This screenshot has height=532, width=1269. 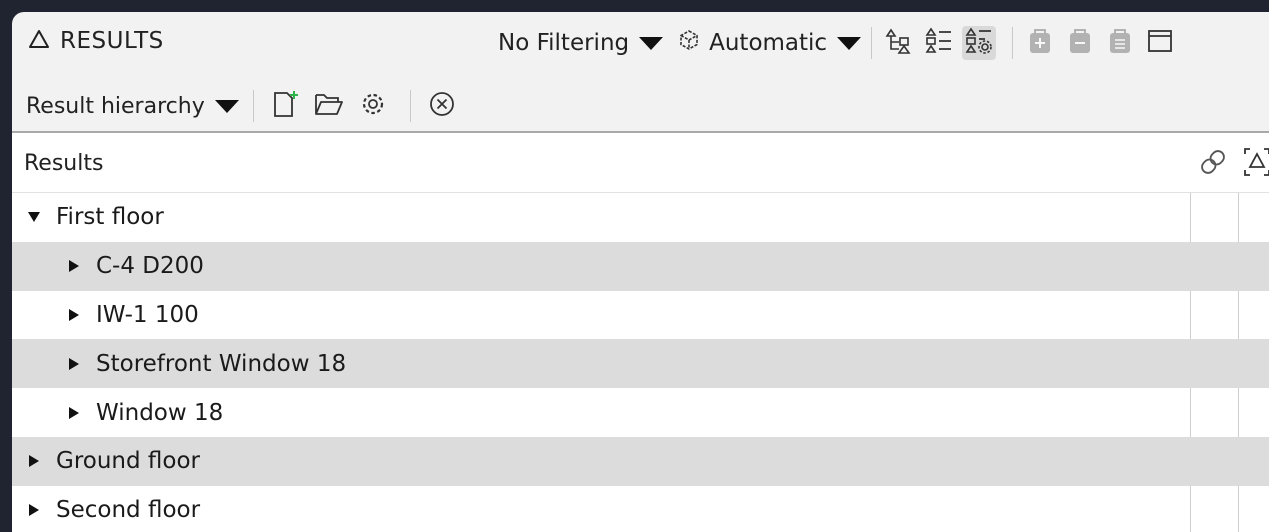 I want to click on panel-title: RESULTS, so click(x=96, y=41).